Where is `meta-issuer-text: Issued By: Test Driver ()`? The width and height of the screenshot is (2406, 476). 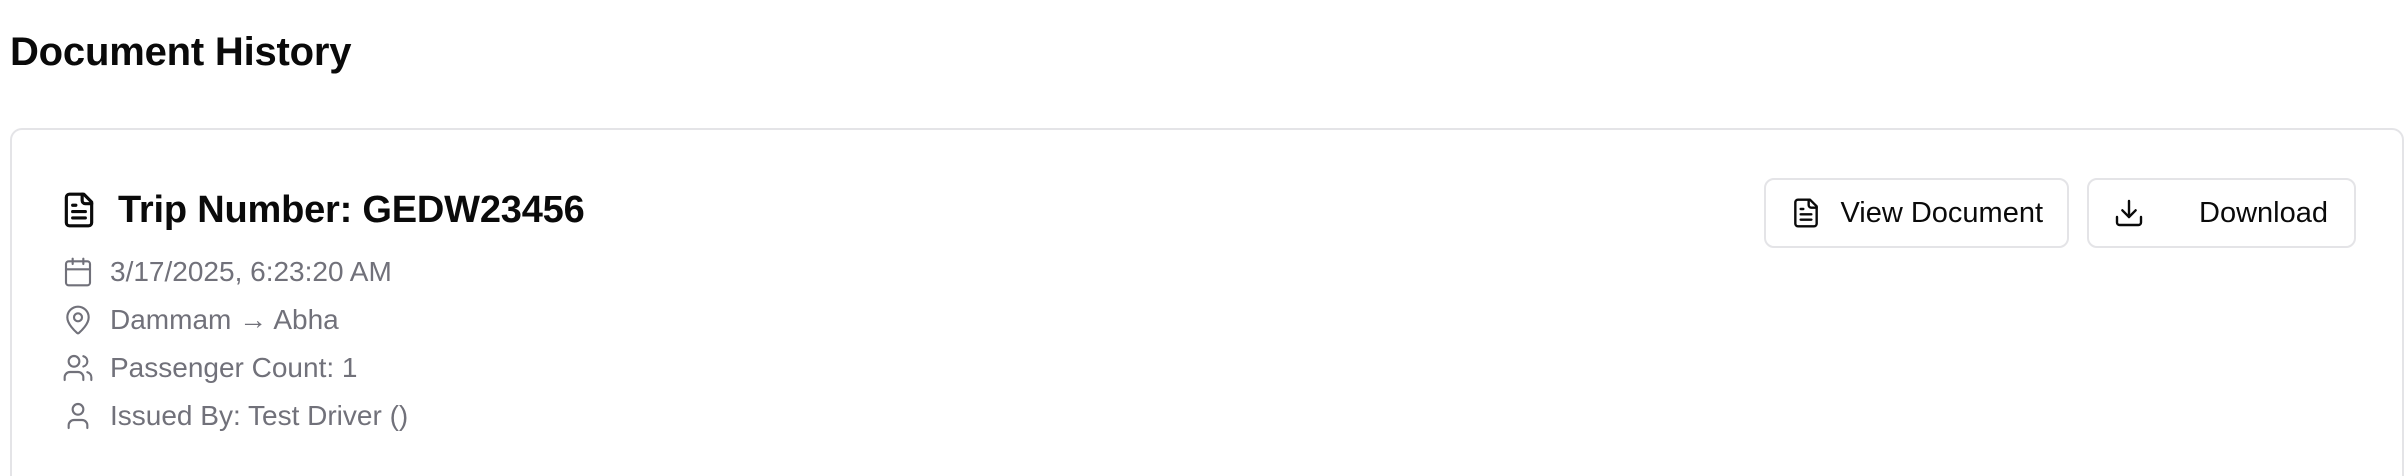
meta-issuer-text: Issued By: Test Driver () is located at coordinates (259, 415).